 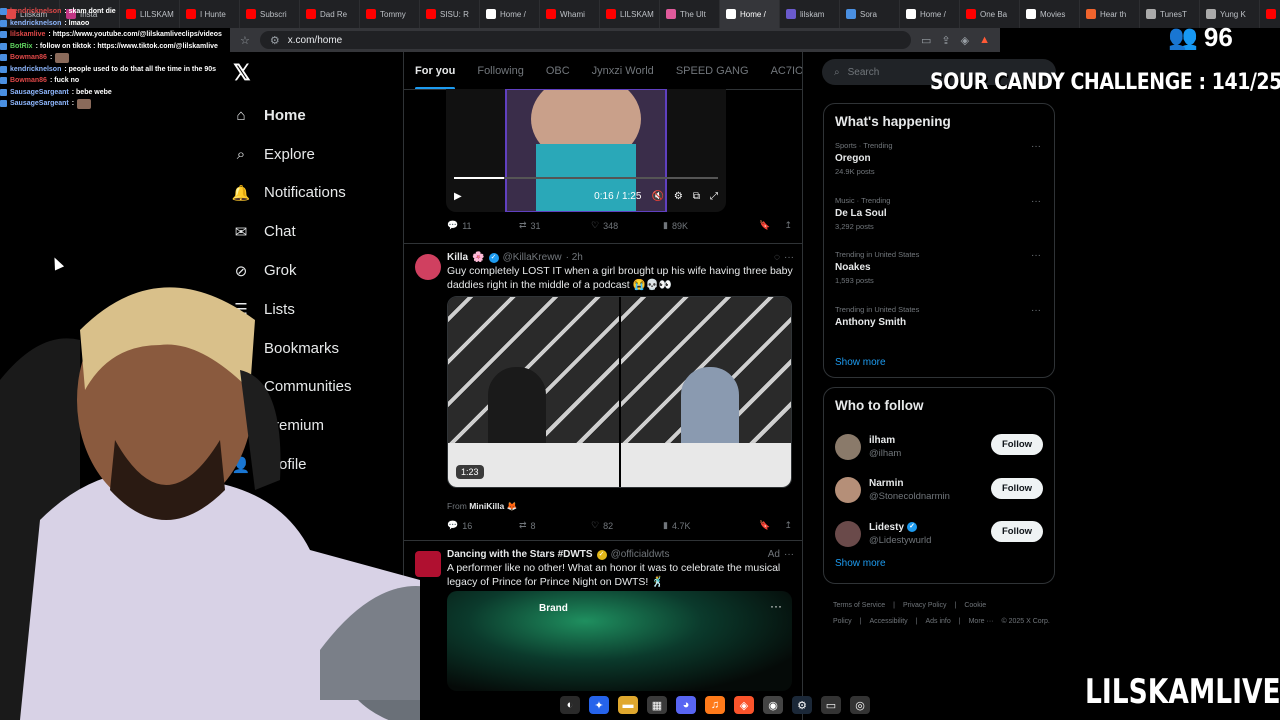 What do you see at coordinates (657, 196) in the screenshot?
I see `mute-icon: 🔇` at bounding box center [657, 196].